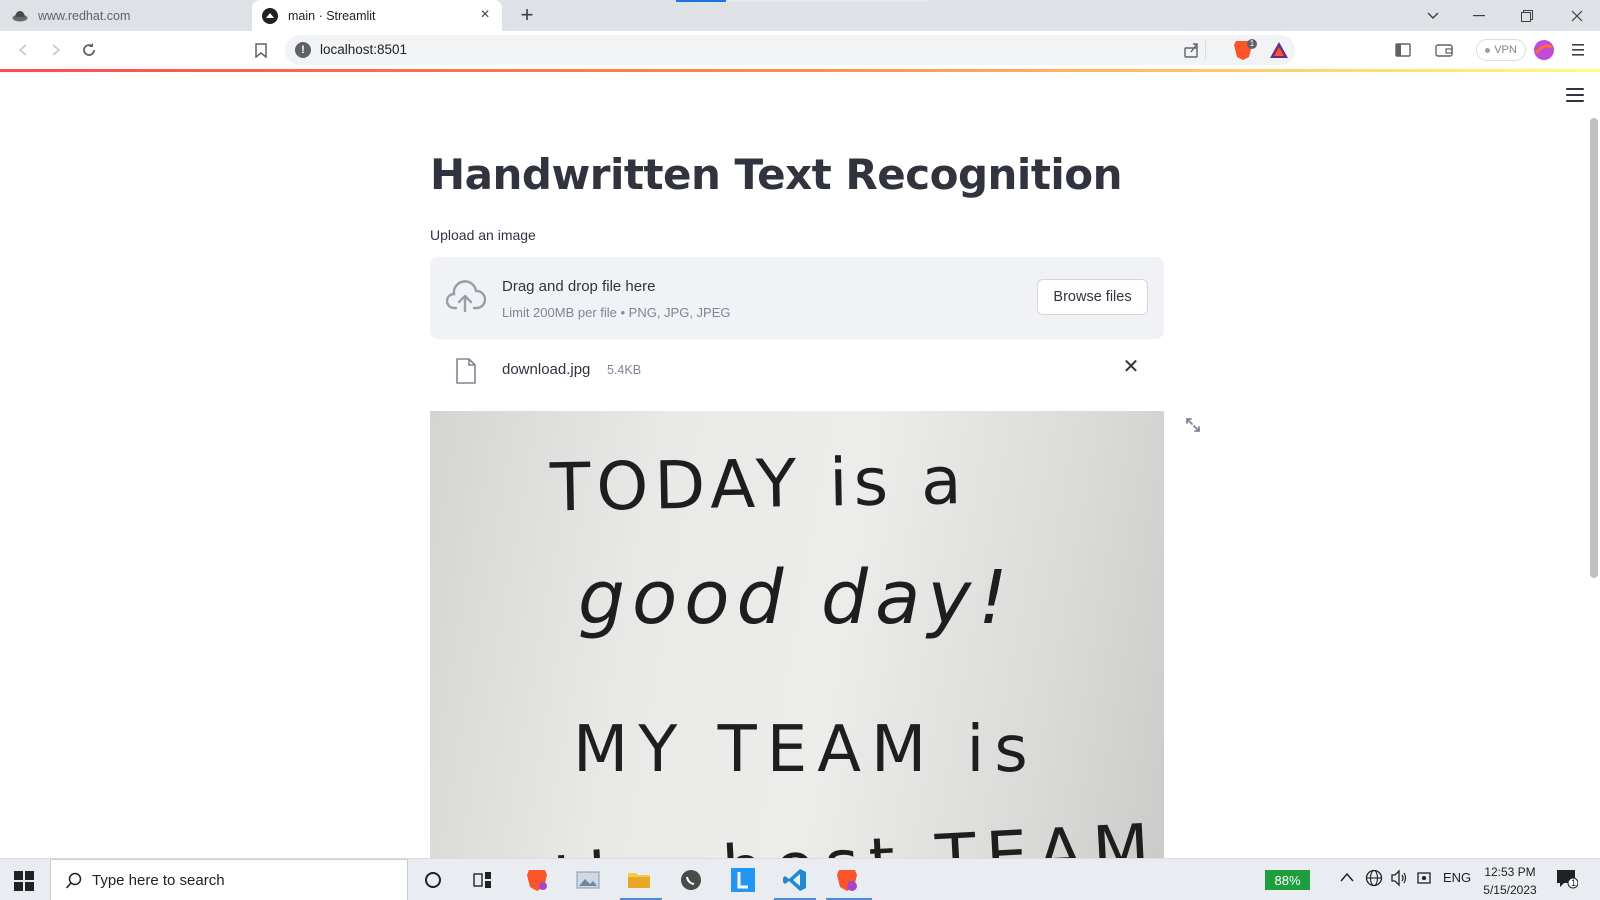 Image resolution: width=1600 pixels, height=900 pixels. I want to click on share-icon, so click(1192, 52).